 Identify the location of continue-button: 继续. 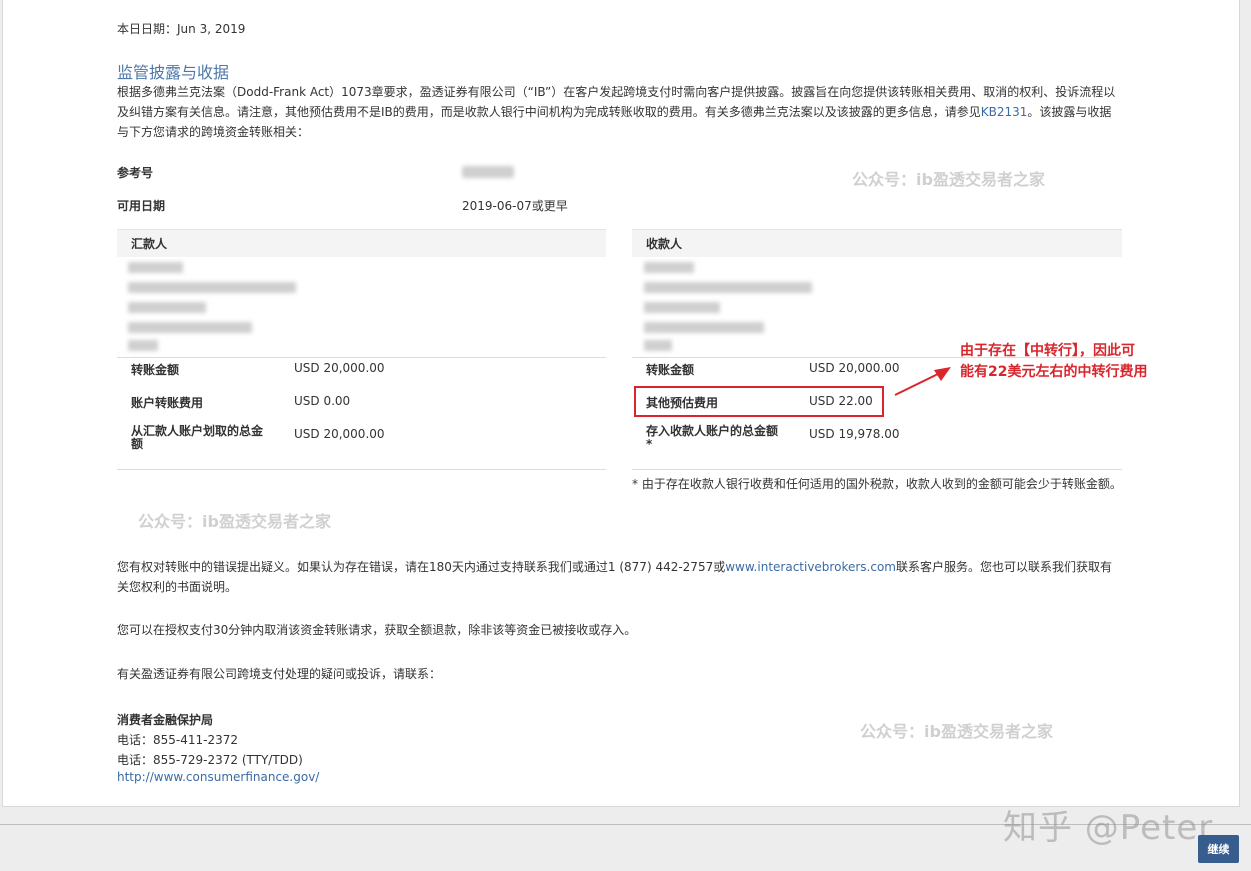
(1218, 849).